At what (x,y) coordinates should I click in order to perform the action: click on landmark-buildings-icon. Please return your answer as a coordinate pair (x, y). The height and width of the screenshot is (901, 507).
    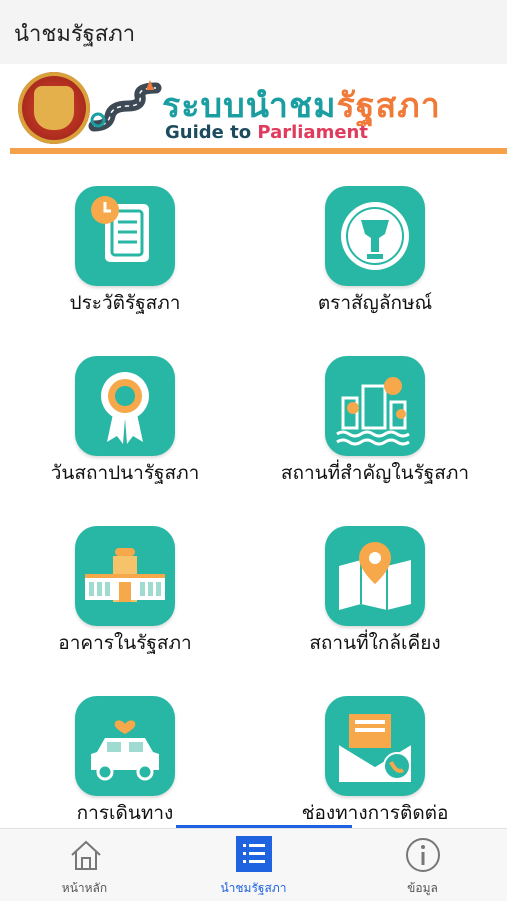
    Looking at the image, I should click on (375, 406).